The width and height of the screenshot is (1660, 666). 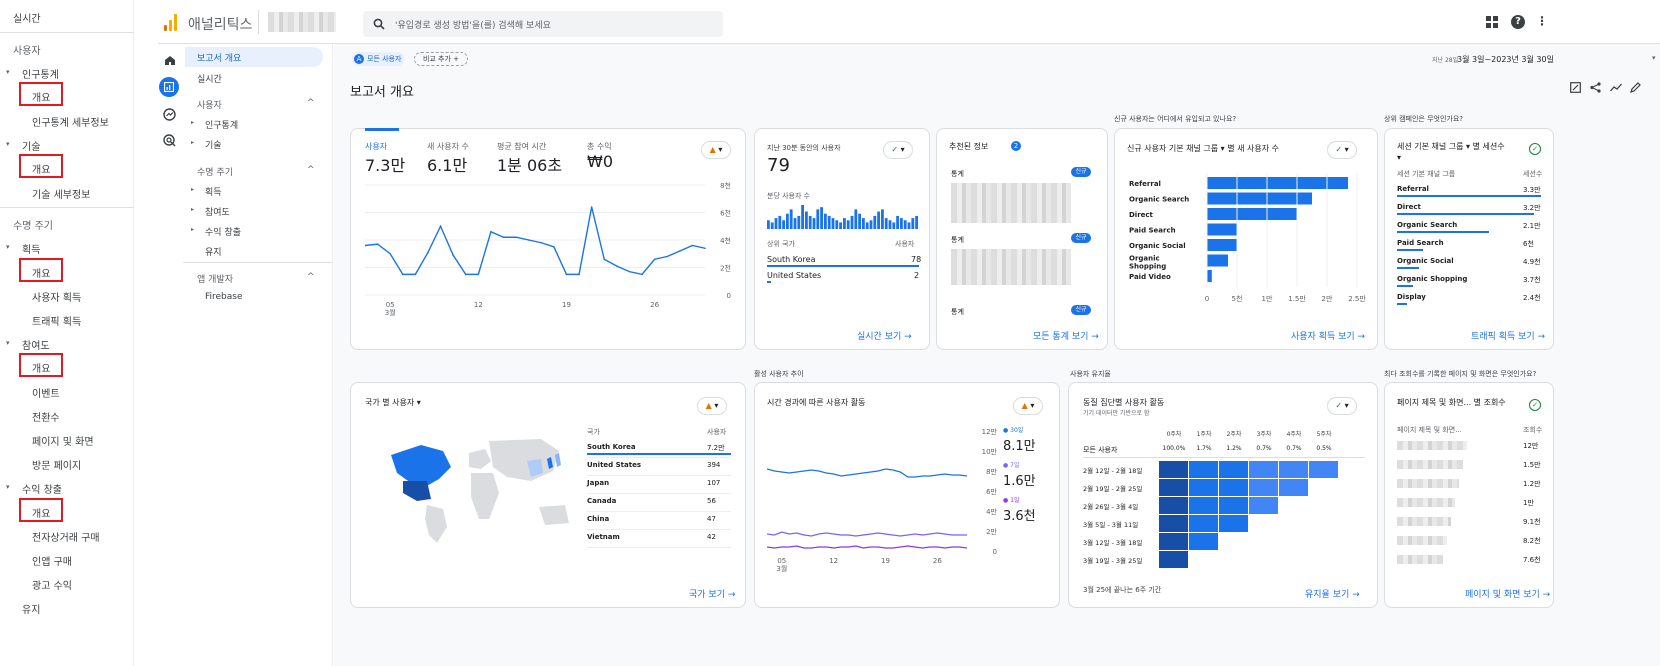 What do you see at coordinates (27, 17) in the screenshot?
I see `nav-realtime: 실시간` at bounding box center [27, 17].